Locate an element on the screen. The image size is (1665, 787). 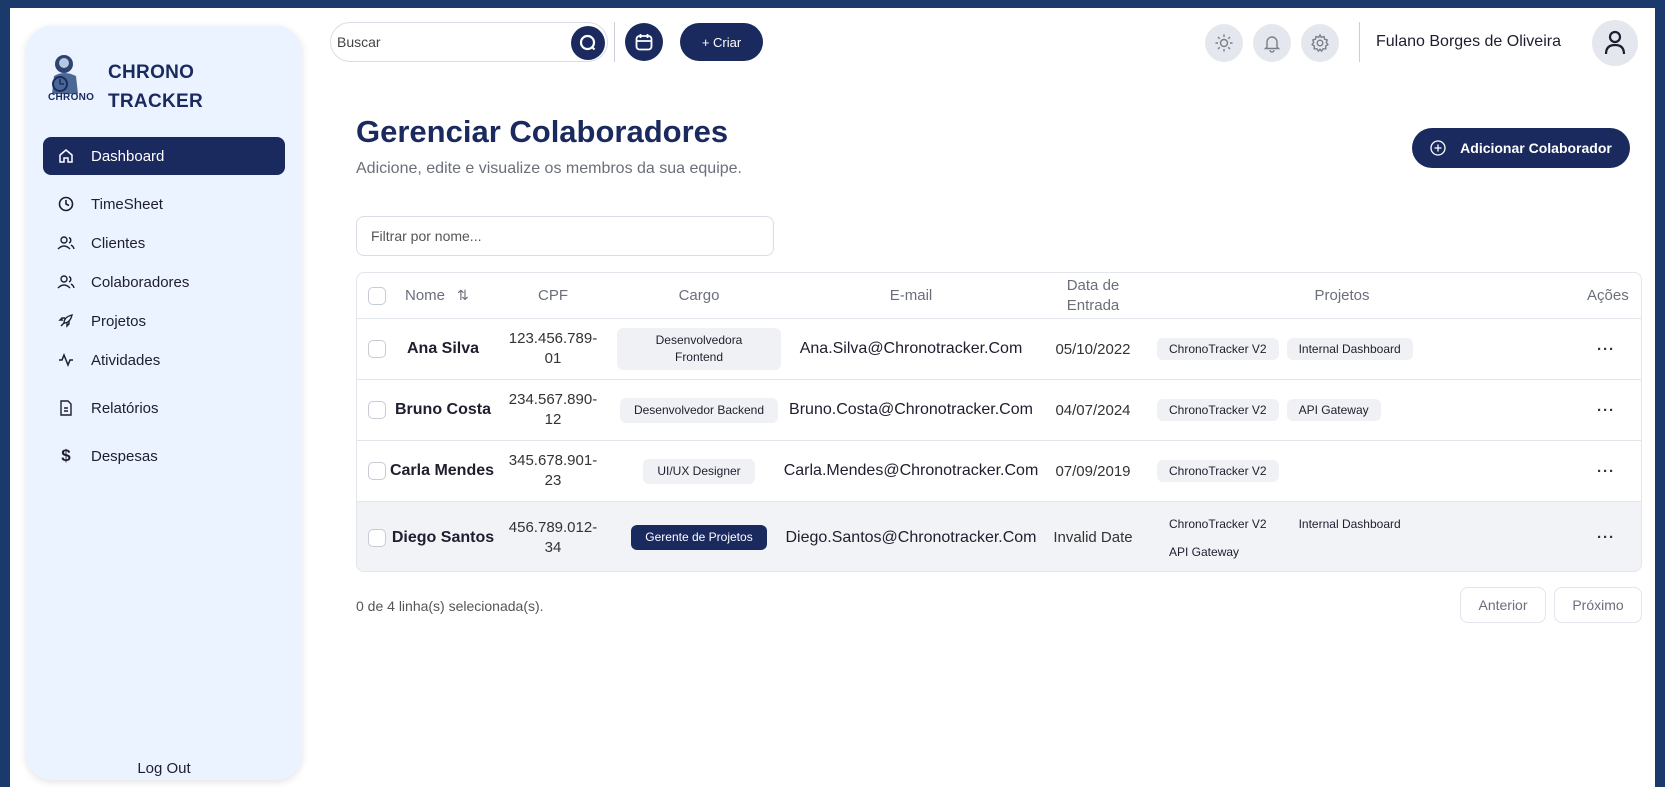
filter-by-name-input is located at coordinates (565, 236).